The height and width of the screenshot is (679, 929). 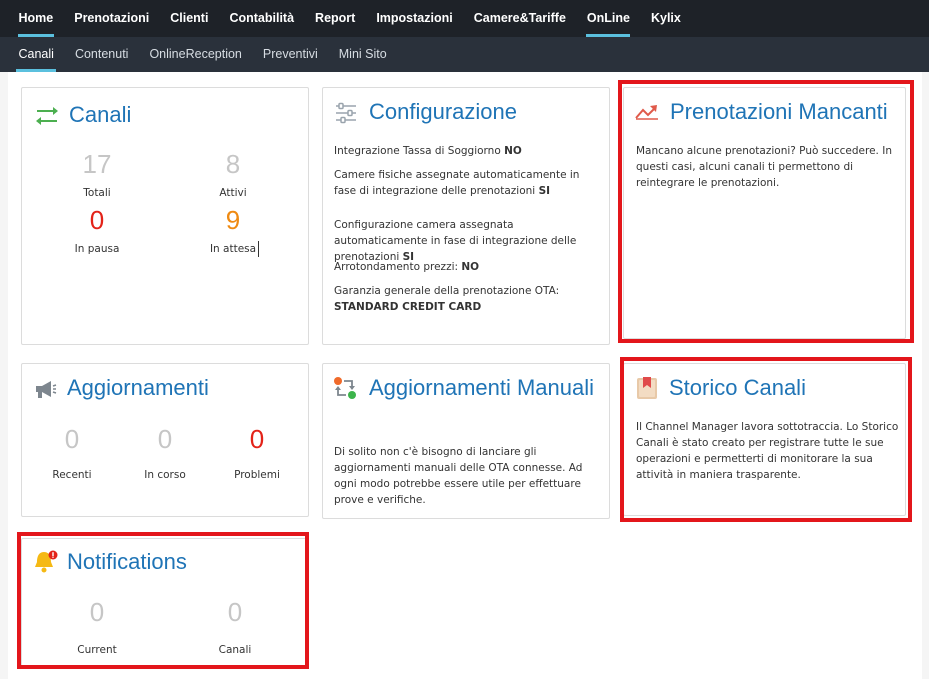 I want to click on nav-prenotazioni: Prenotazioni, so click(x=112, y=18).